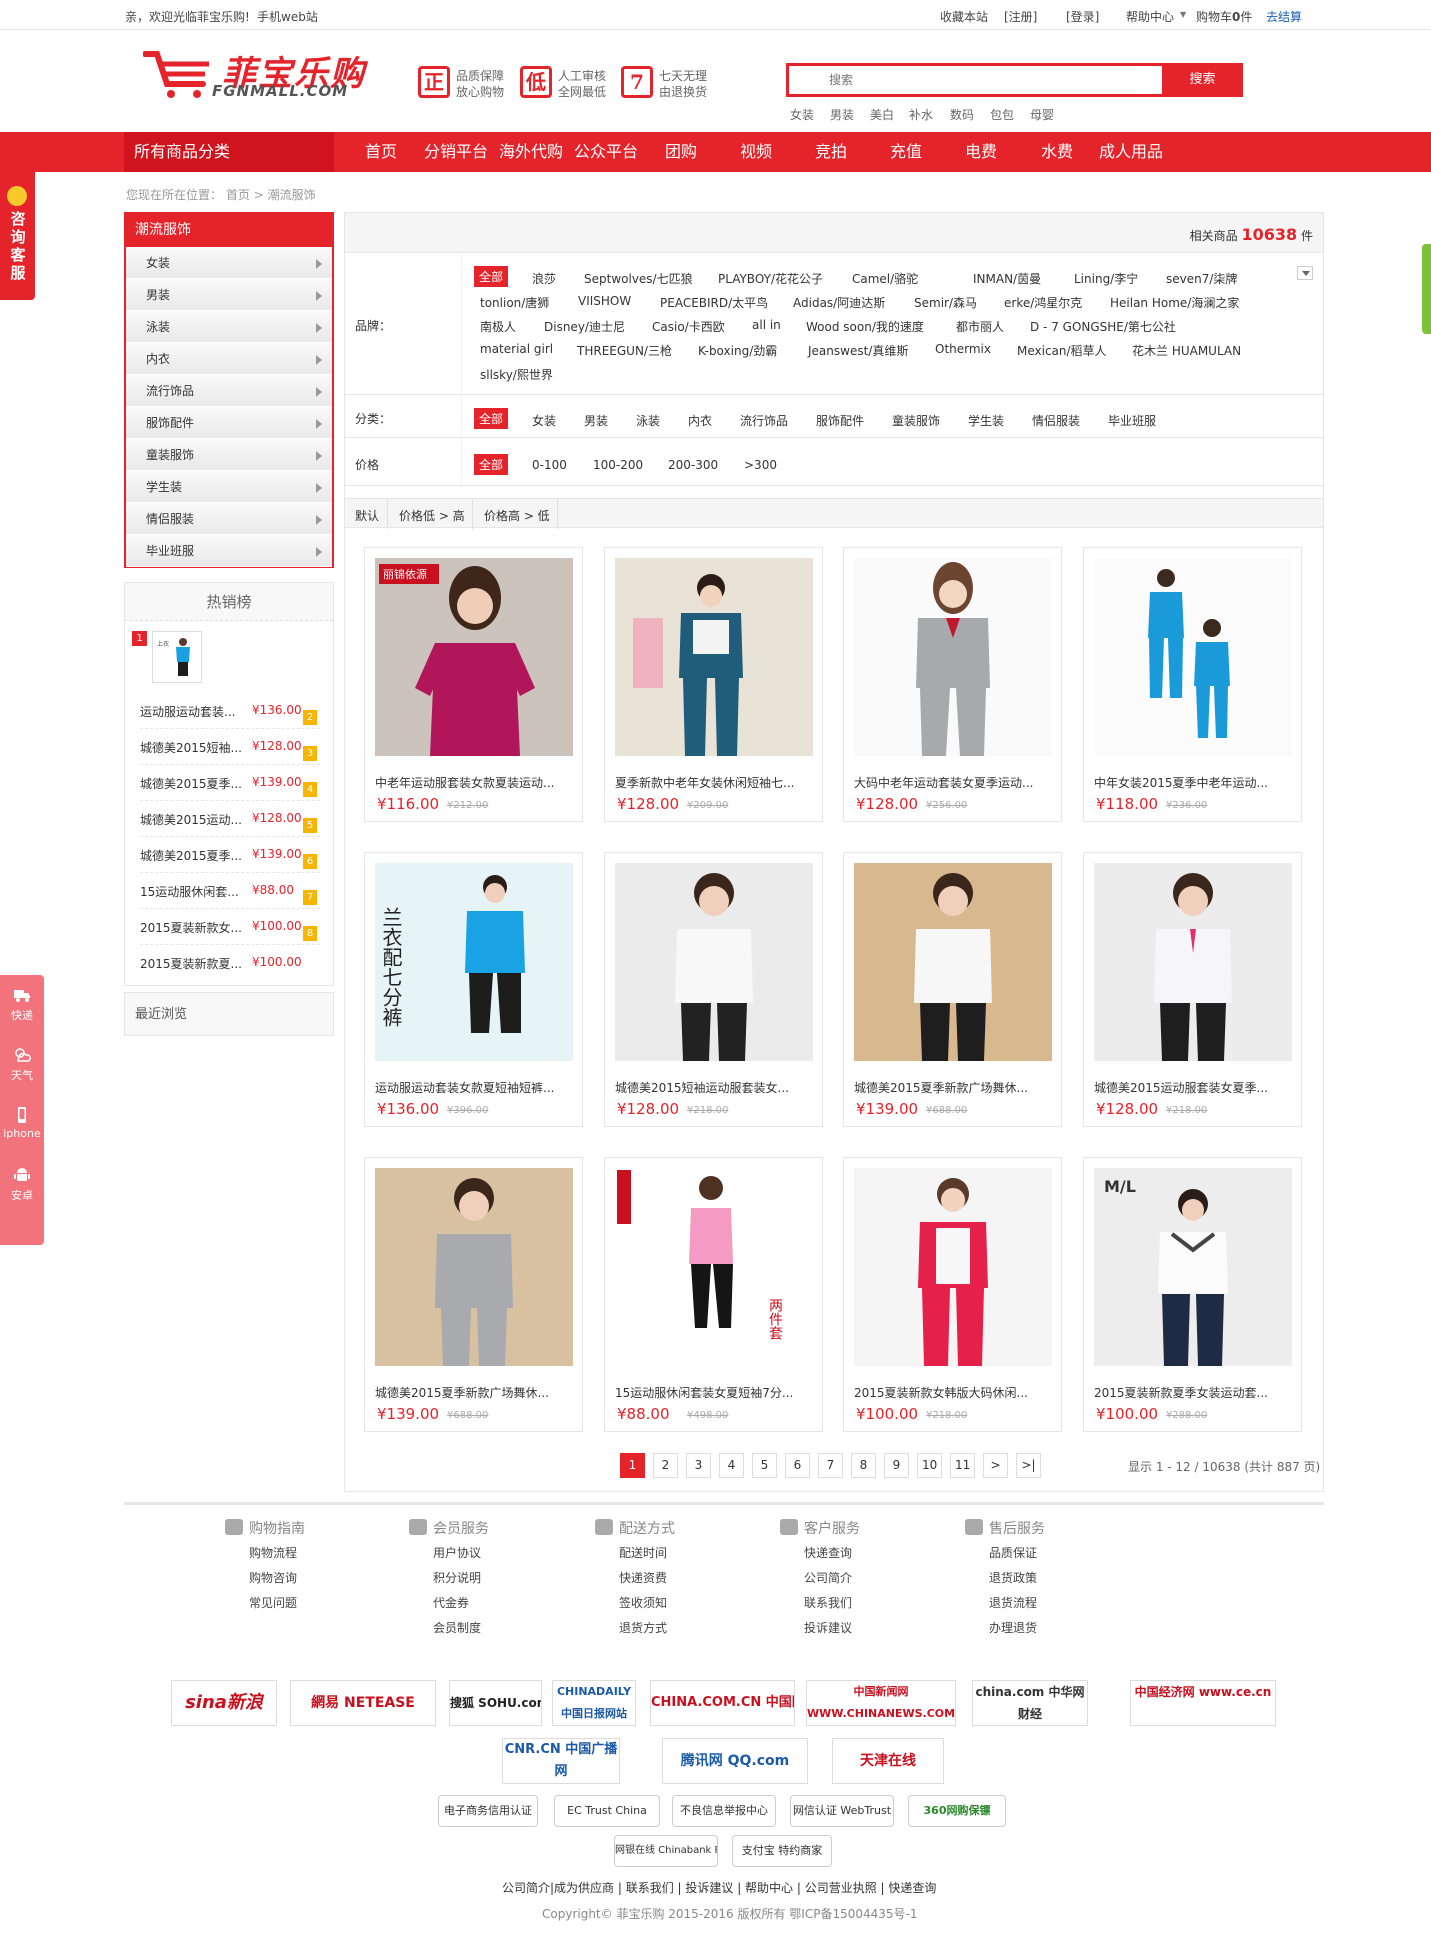 This screenshot has height=1947, width=1431. I want to click on cert-webtrust: 网信认证 WebTrust, so click(842, 1811).